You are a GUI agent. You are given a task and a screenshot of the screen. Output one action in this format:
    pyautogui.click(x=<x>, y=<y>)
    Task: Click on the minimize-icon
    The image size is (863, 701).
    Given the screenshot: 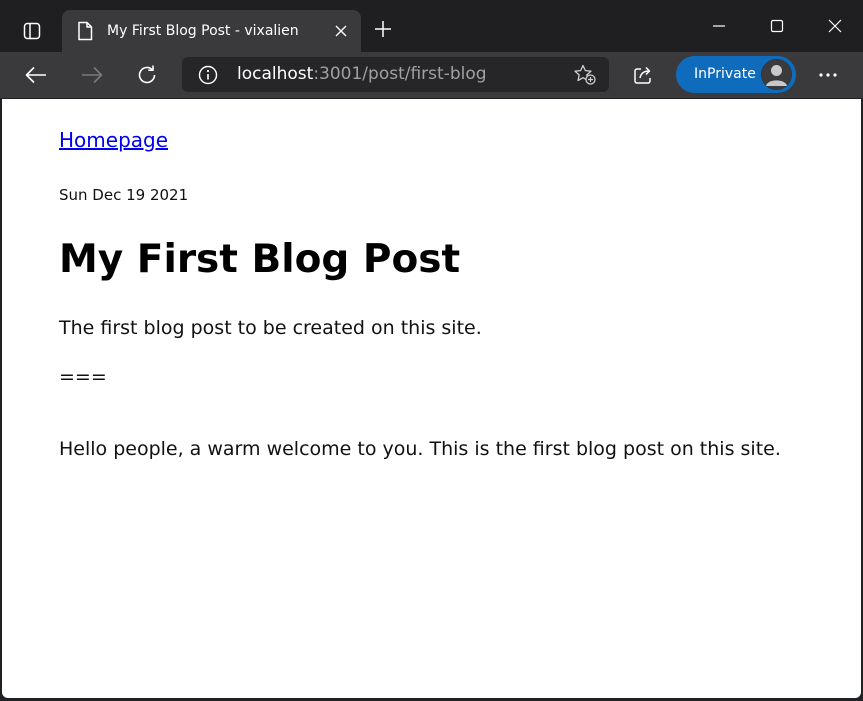 What is the action you would take?
    pyautogui.click(x=719, y=26)
    